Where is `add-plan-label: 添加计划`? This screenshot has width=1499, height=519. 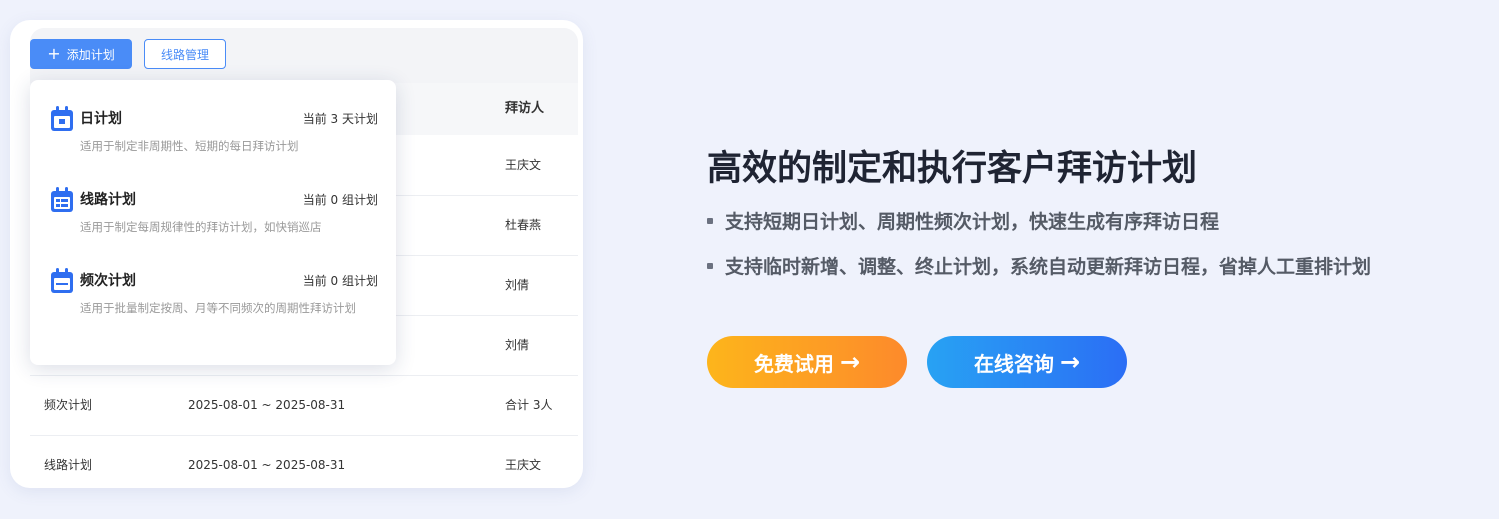
add-plan-label: 添加计划 is located at coordinates (90, 54).